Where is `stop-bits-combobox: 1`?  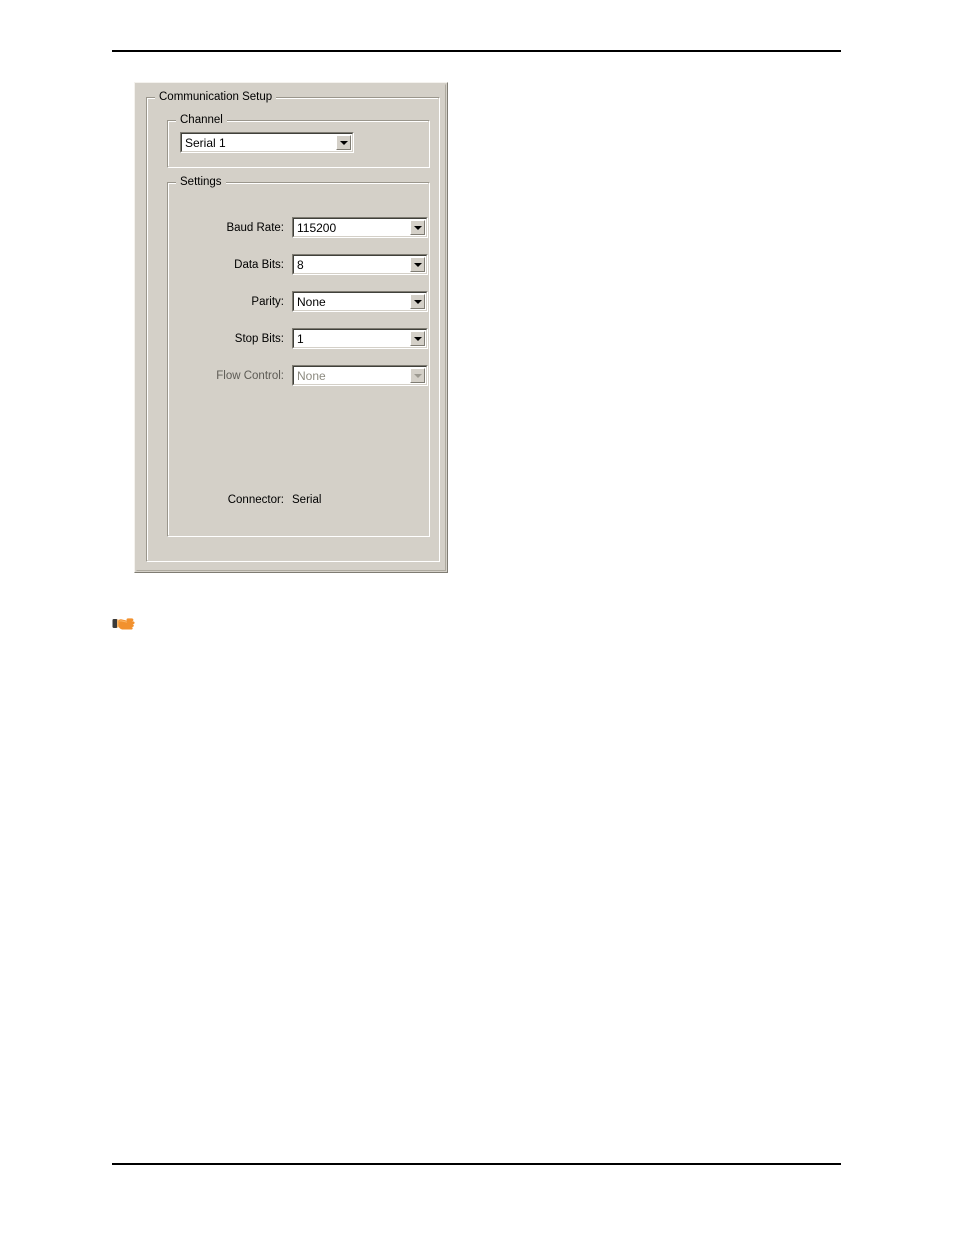 stop-bits-combobox: 1 is located at coordinates (360, 338).